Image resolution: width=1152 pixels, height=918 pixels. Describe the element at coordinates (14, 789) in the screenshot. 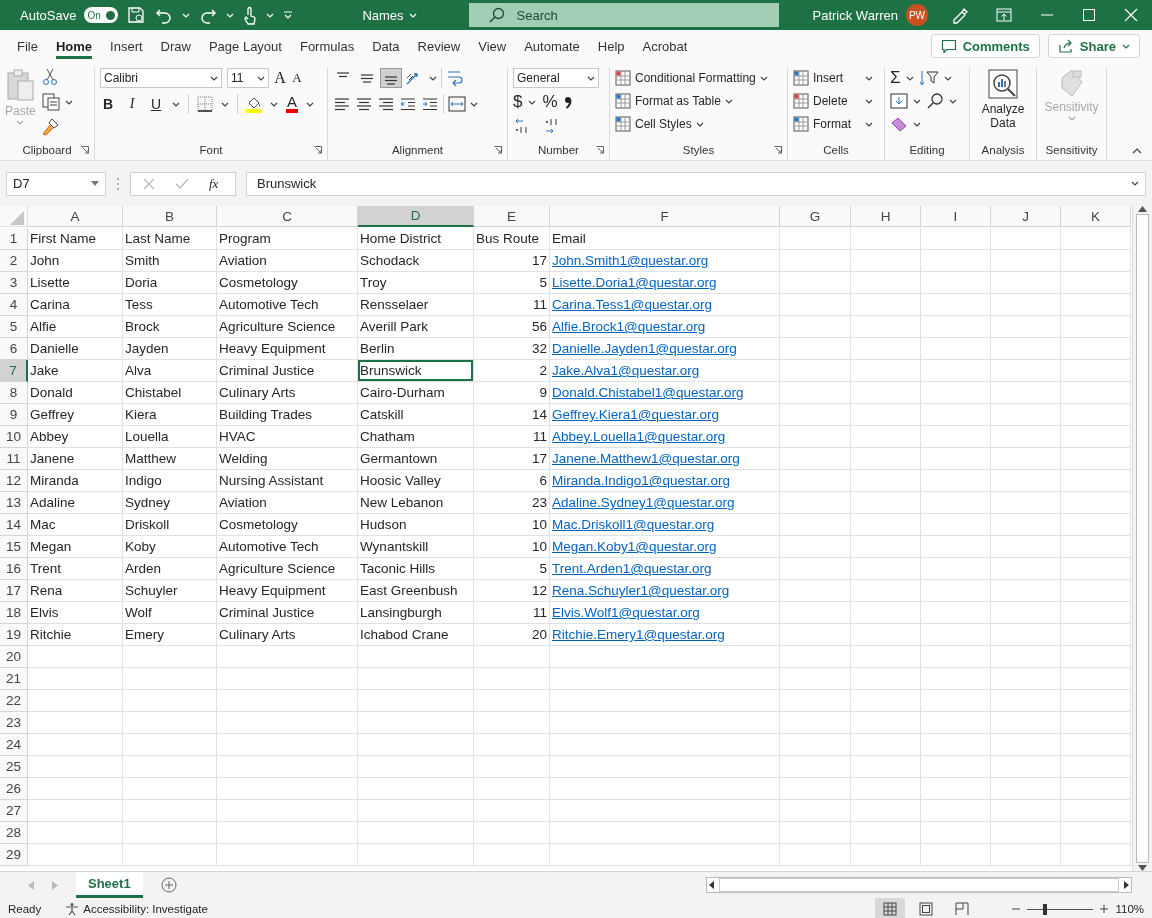

I see `row-header: 26` at that location.